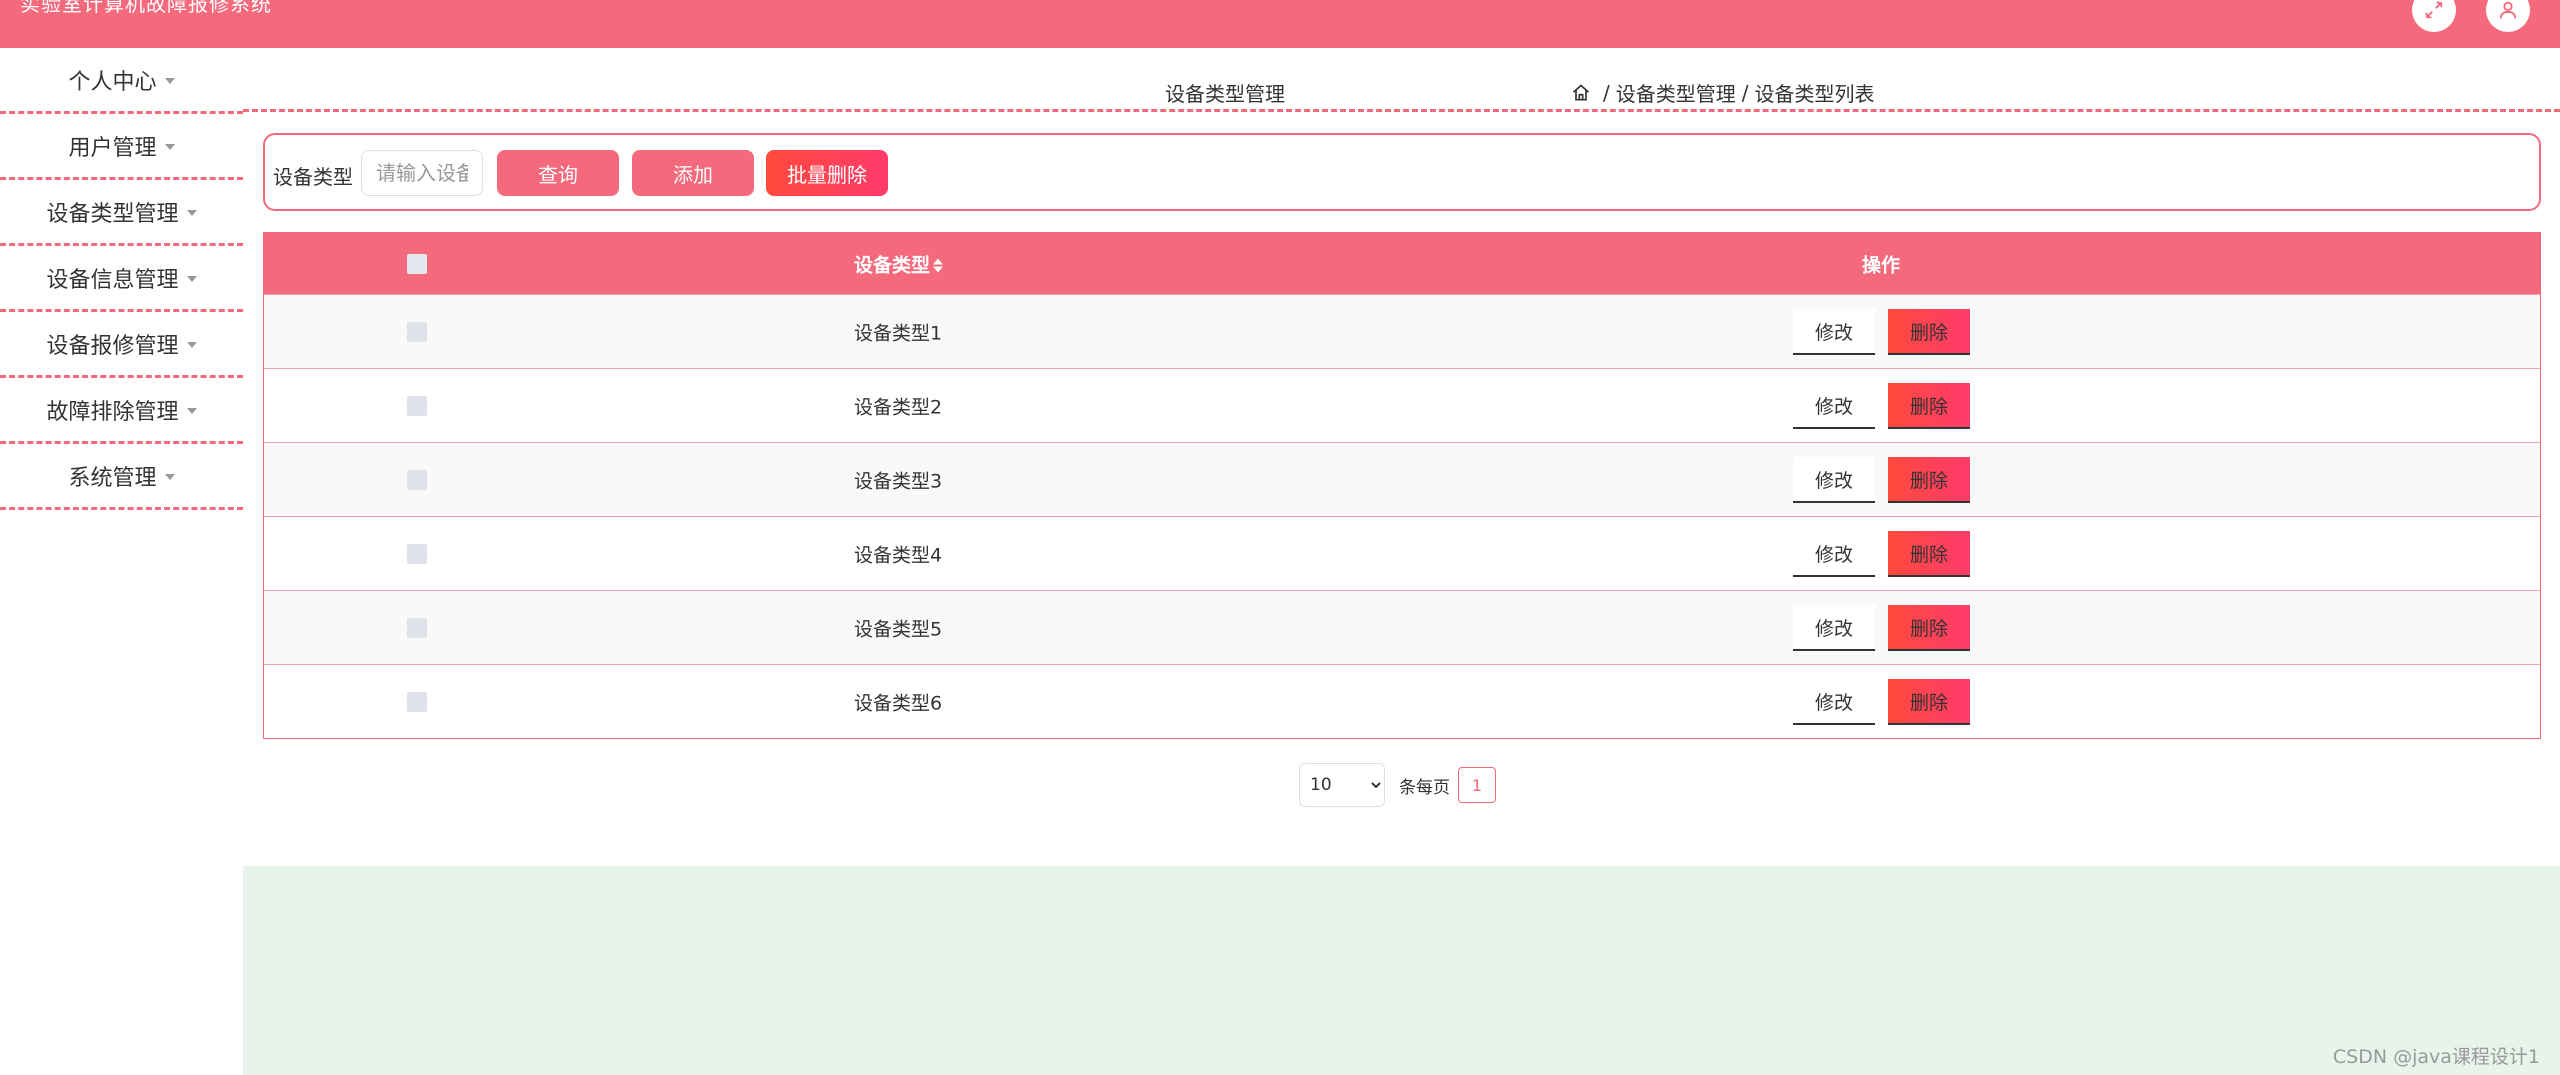 The height and width of the screenshot is (1075, 2560). What do you see at coordinates (112, 478) in the screenshot?
I see `sidebar-item-label: 系统管理` at bounding box center [112, 478].